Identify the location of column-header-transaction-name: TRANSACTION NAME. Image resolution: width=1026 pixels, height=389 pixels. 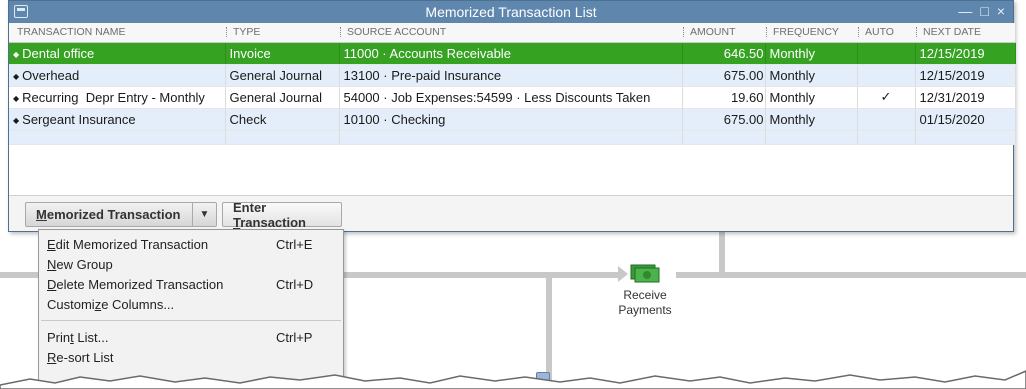
(117, 33).